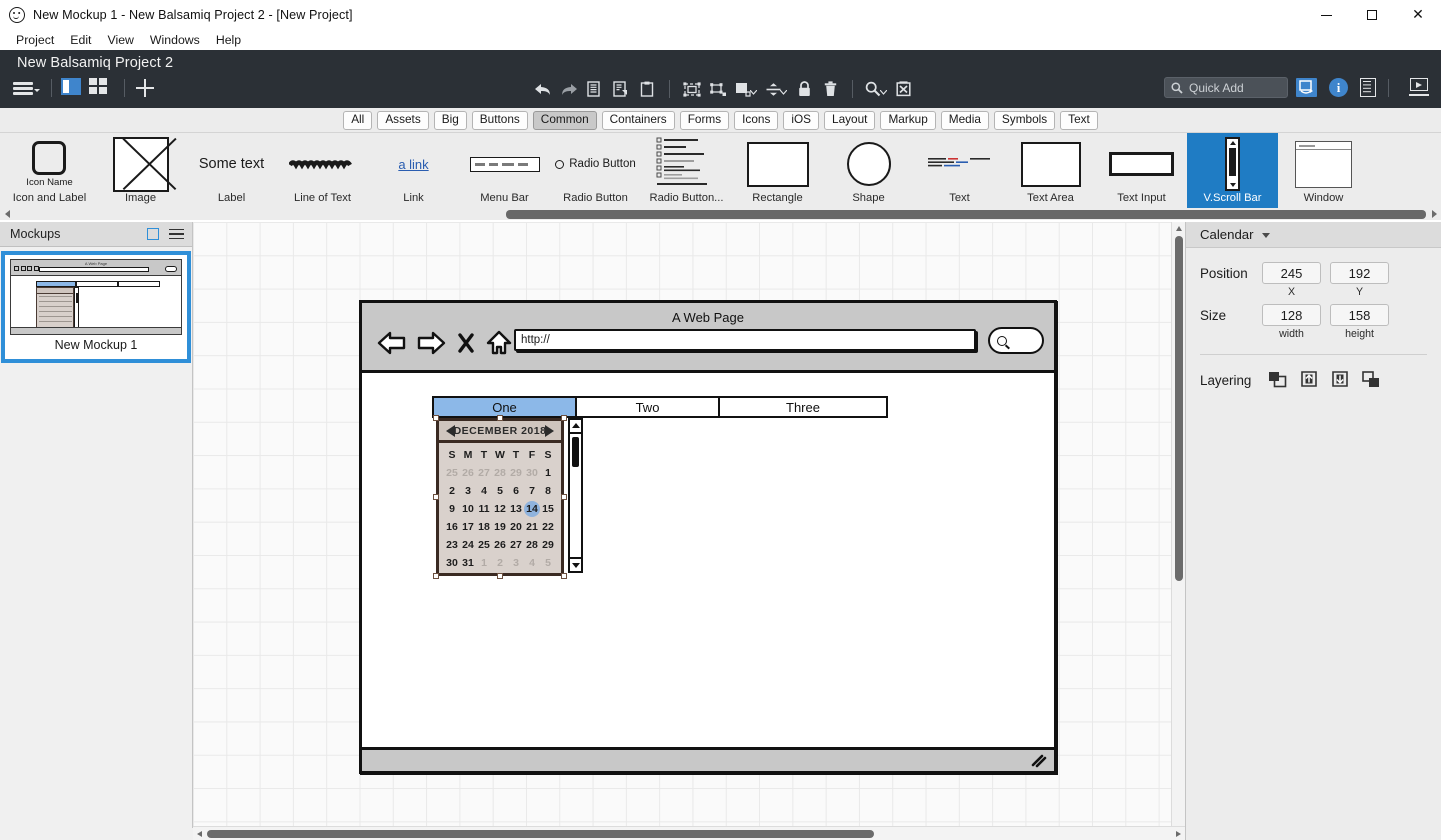  I want to click on calendar-day: 29, so click(516, 473).